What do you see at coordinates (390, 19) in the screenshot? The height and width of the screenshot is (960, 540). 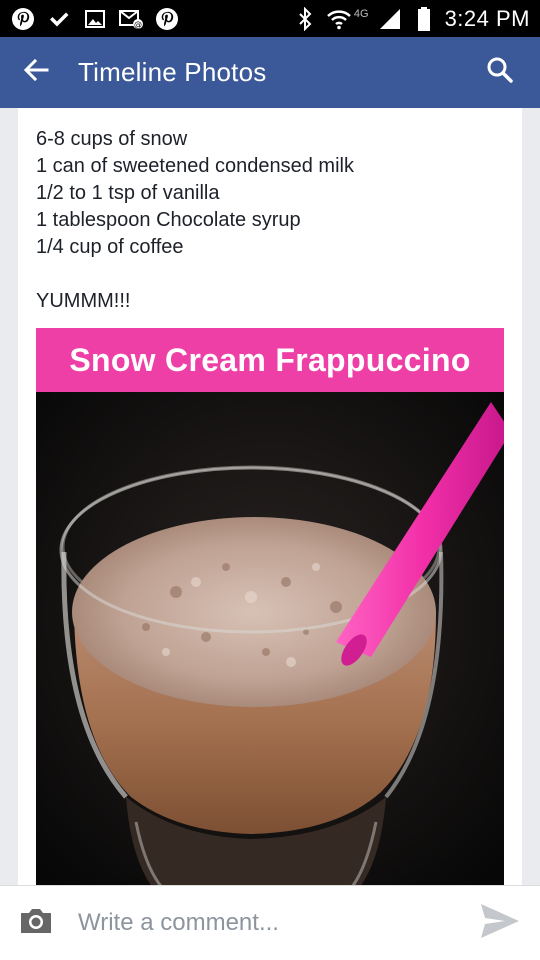 I see `signal-icon` at bounding box center [390, 19].